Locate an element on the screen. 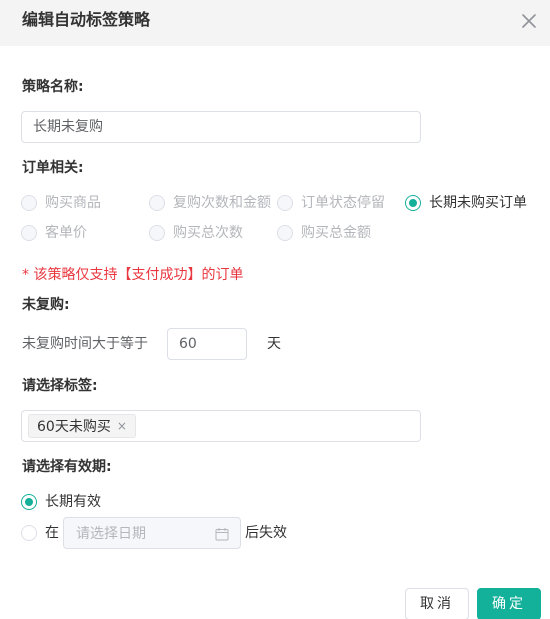 The width and height of the screenshot is (550, 619). payment-success-note: * 该策略仅支持【支付成功】的订单 is located at coordinates (133, 275).